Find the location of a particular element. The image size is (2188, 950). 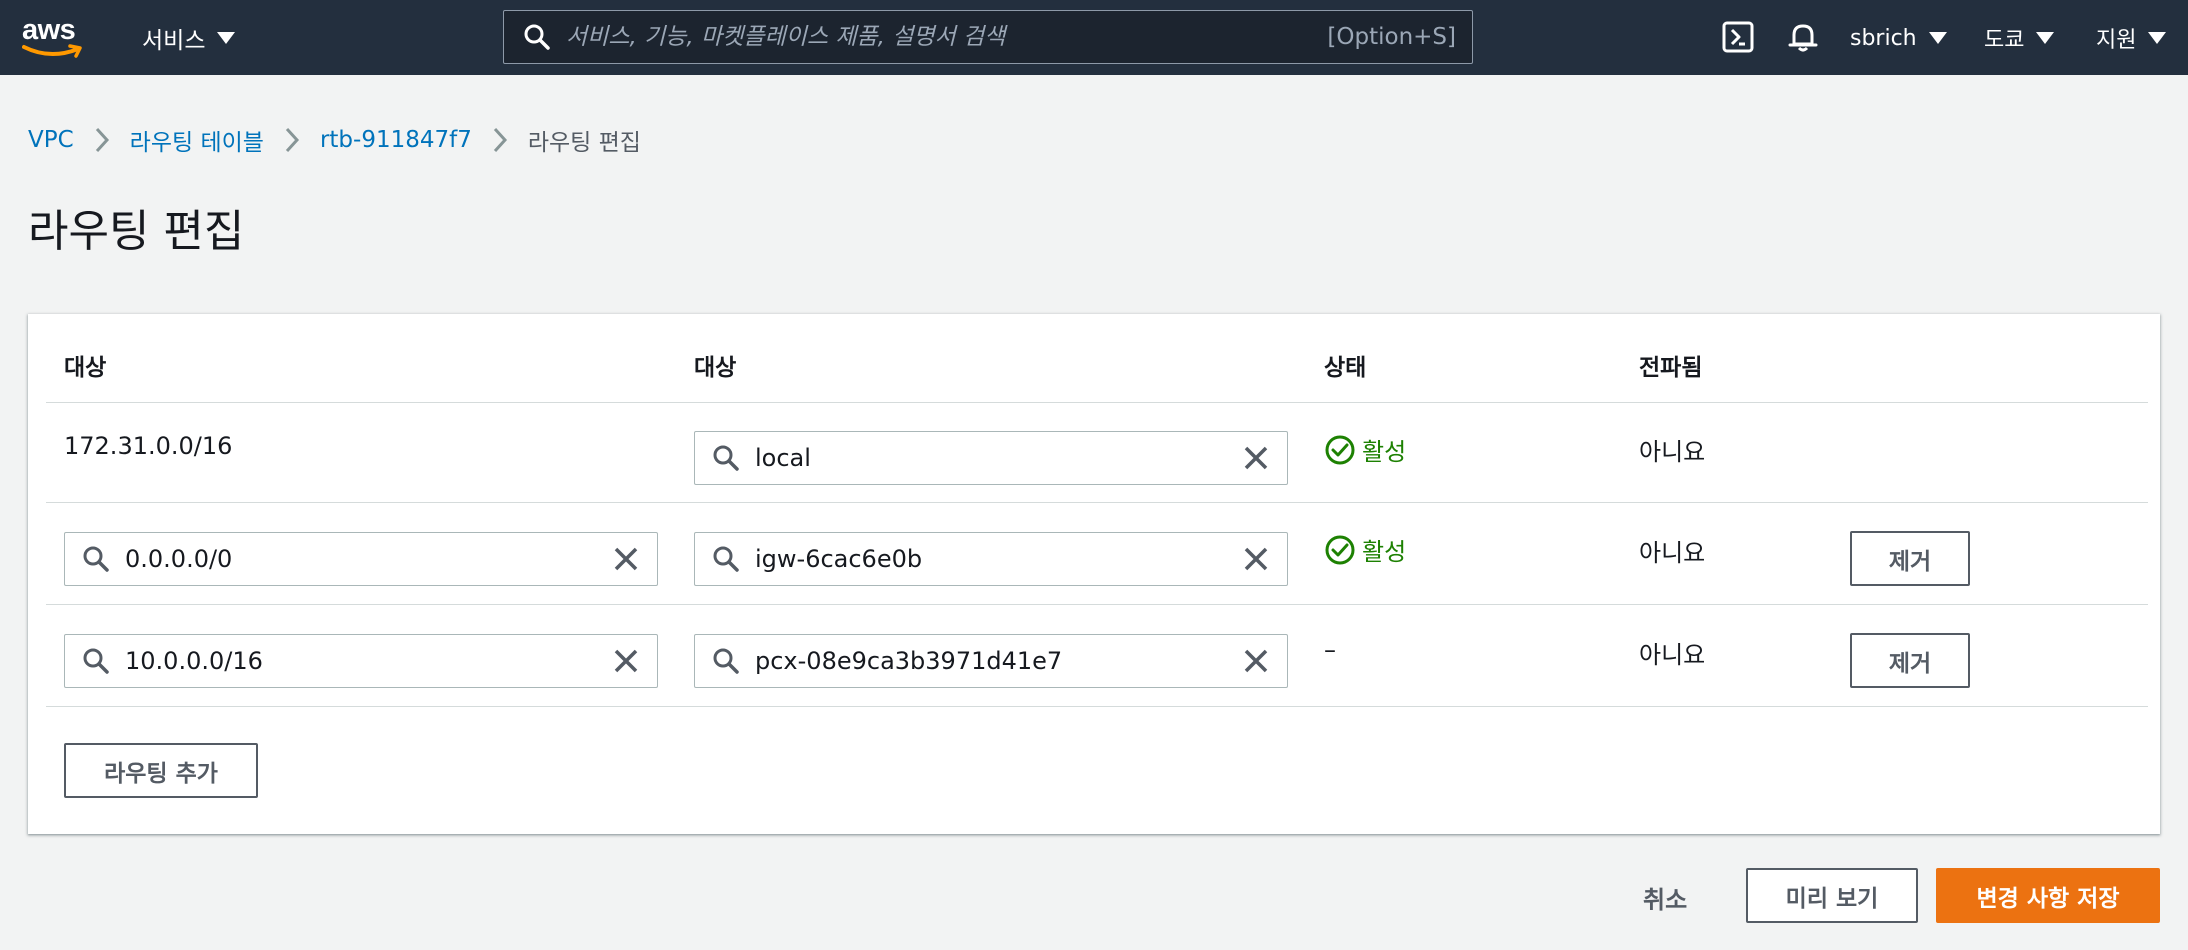

column-header-status: 상태 is located at coordinates (1345, 368).